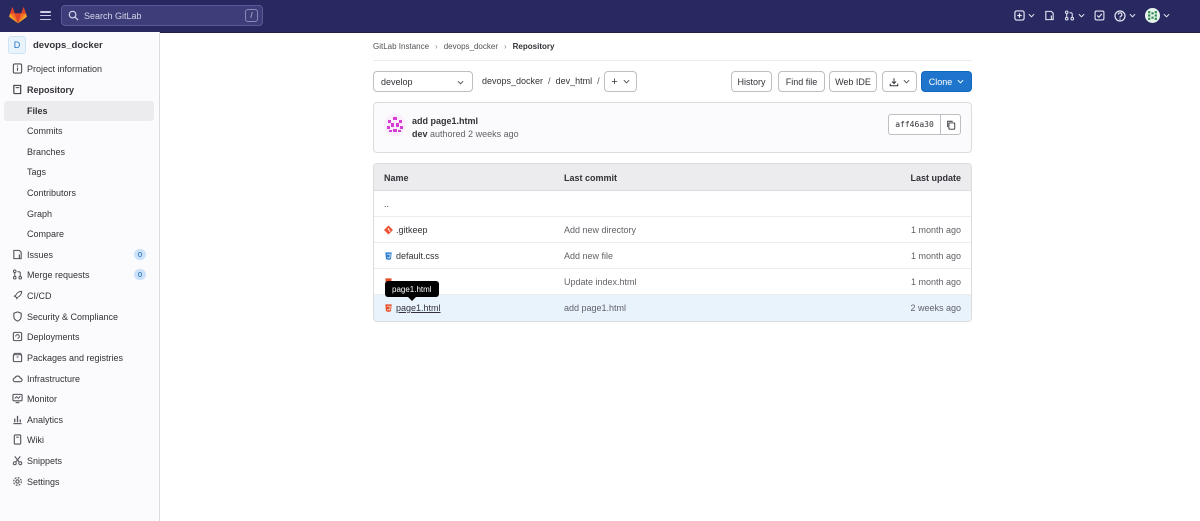  What do you see at coordinates (40, 214) in the screenshot?
I see `sidebar-item-label: Graph` at bounding box center [40, 214].